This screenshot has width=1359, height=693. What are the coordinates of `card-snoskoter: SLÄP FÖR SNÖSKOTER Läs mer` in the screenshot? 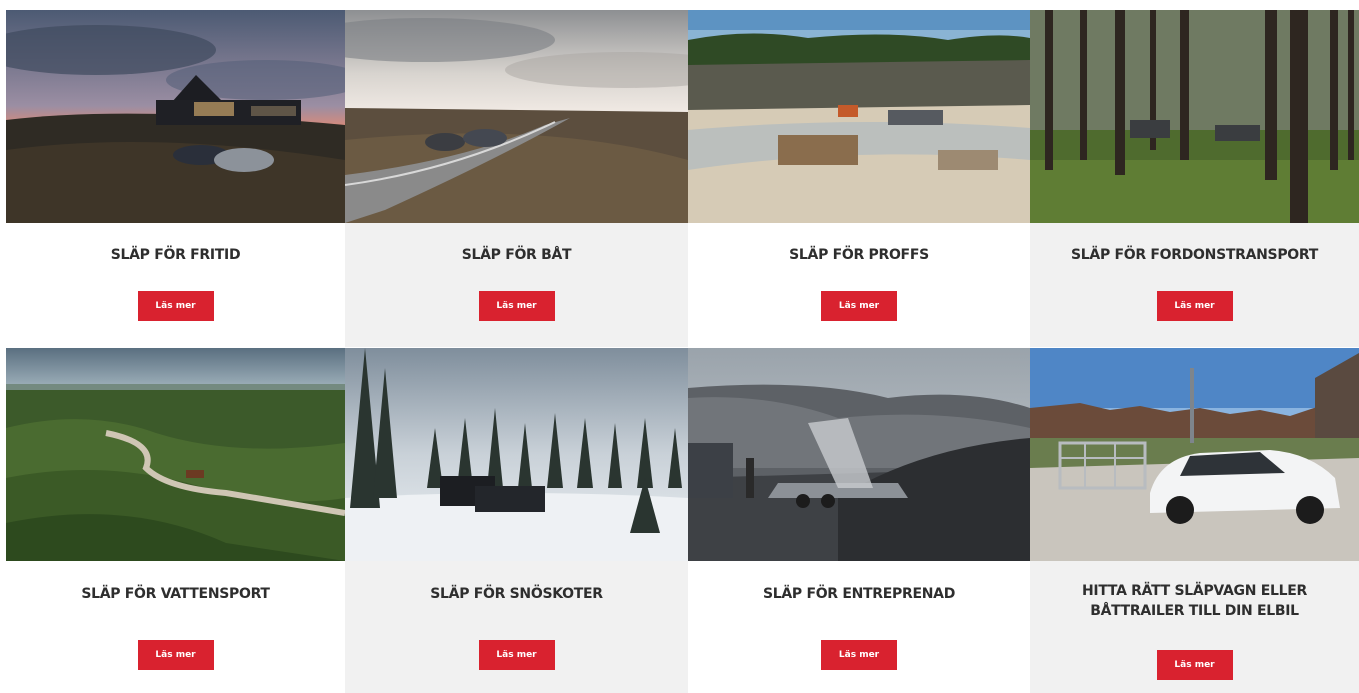 It's located at (516, 520).